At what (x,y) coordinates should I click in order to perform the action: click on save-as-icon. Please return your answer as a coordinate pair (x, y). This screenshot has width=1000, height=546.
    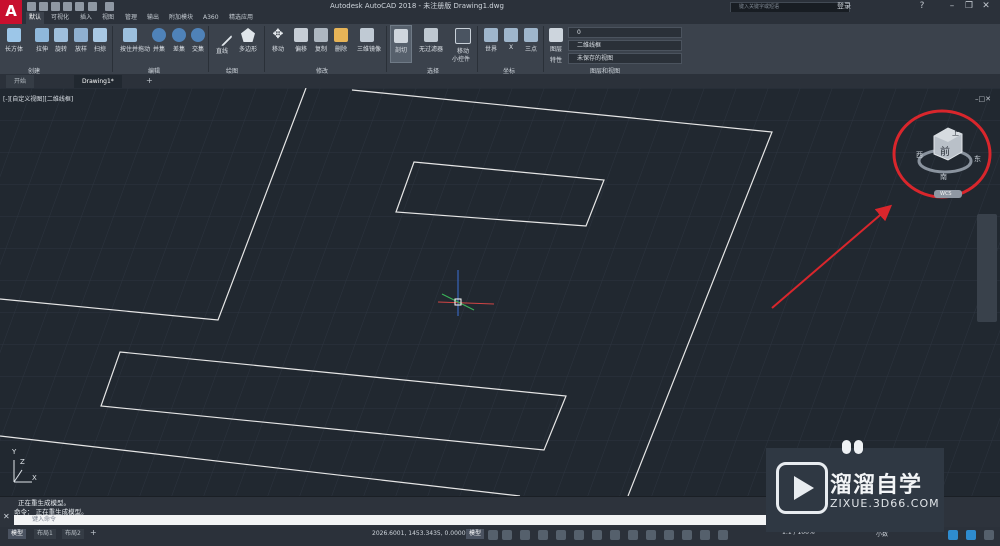
    Looking at the image, I should click on (67, 6).